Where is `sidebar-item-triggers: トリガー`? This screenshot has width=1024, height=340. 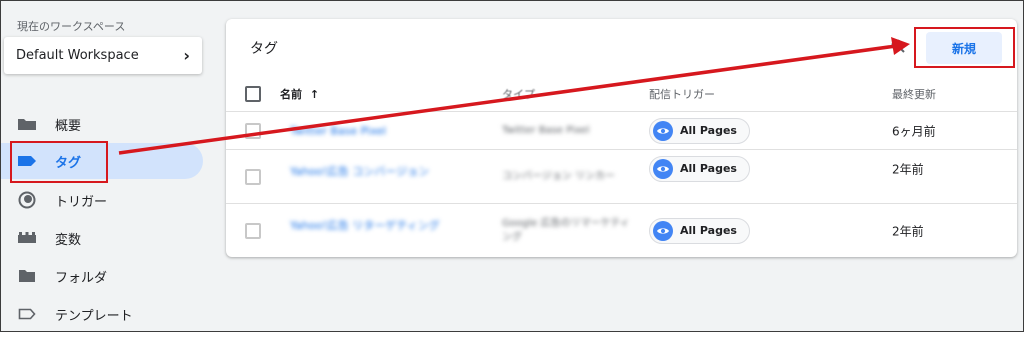
sidebar-item-triggers: トリガー is located at coordinates (102, 200).